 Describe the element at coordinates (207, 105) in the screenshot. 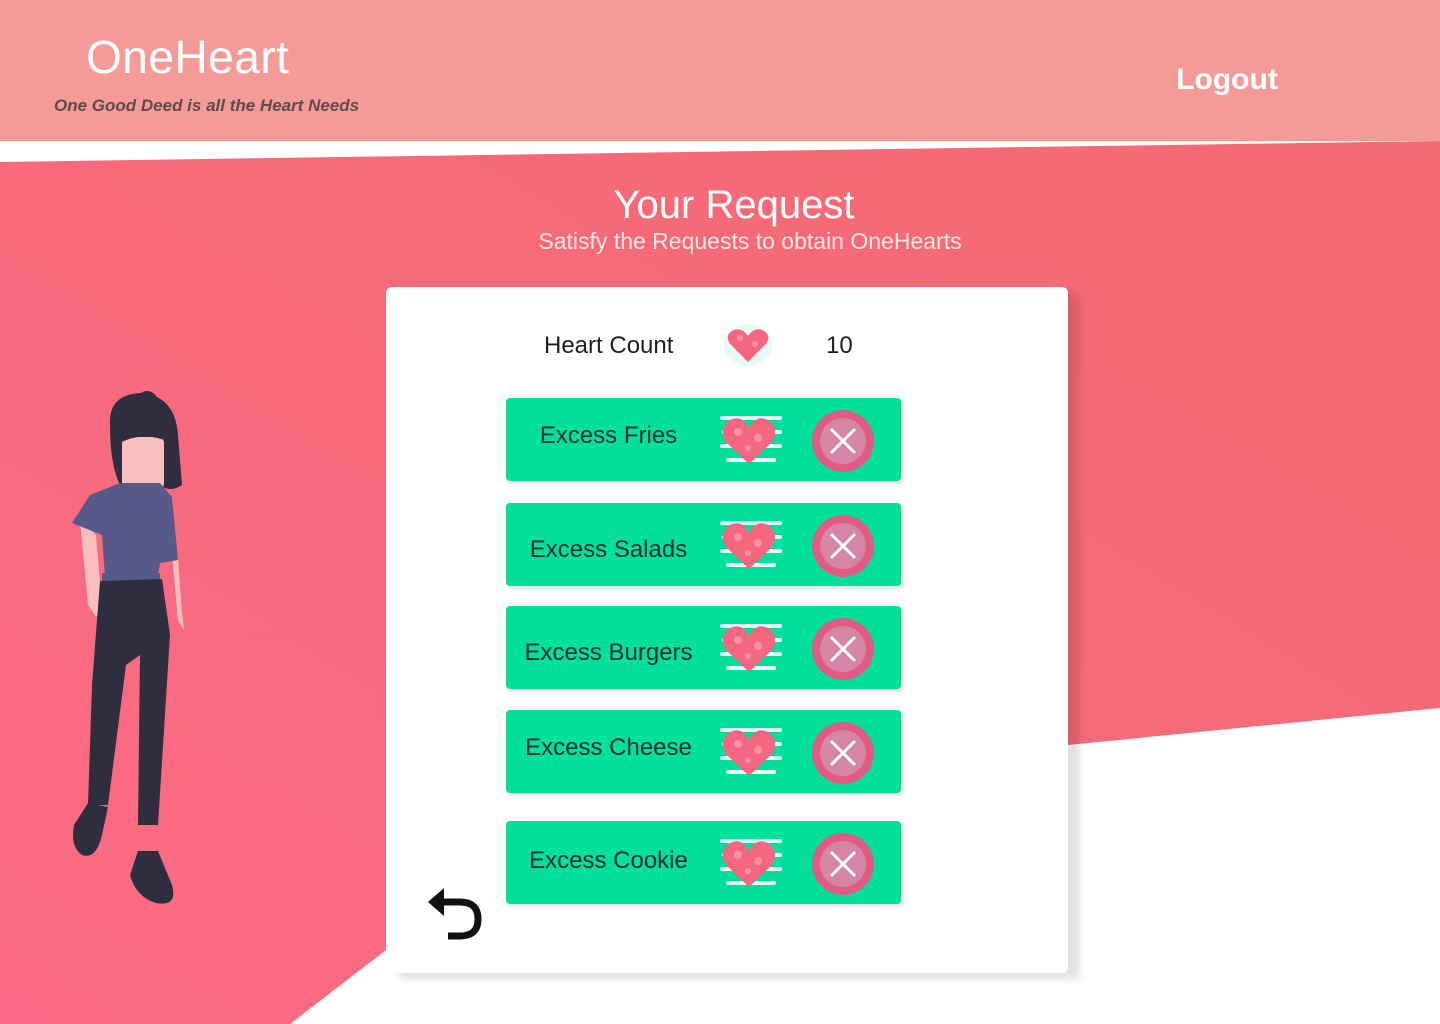

I see `brand-tagline: One Good Deed is all the Heart Needs` at that location.